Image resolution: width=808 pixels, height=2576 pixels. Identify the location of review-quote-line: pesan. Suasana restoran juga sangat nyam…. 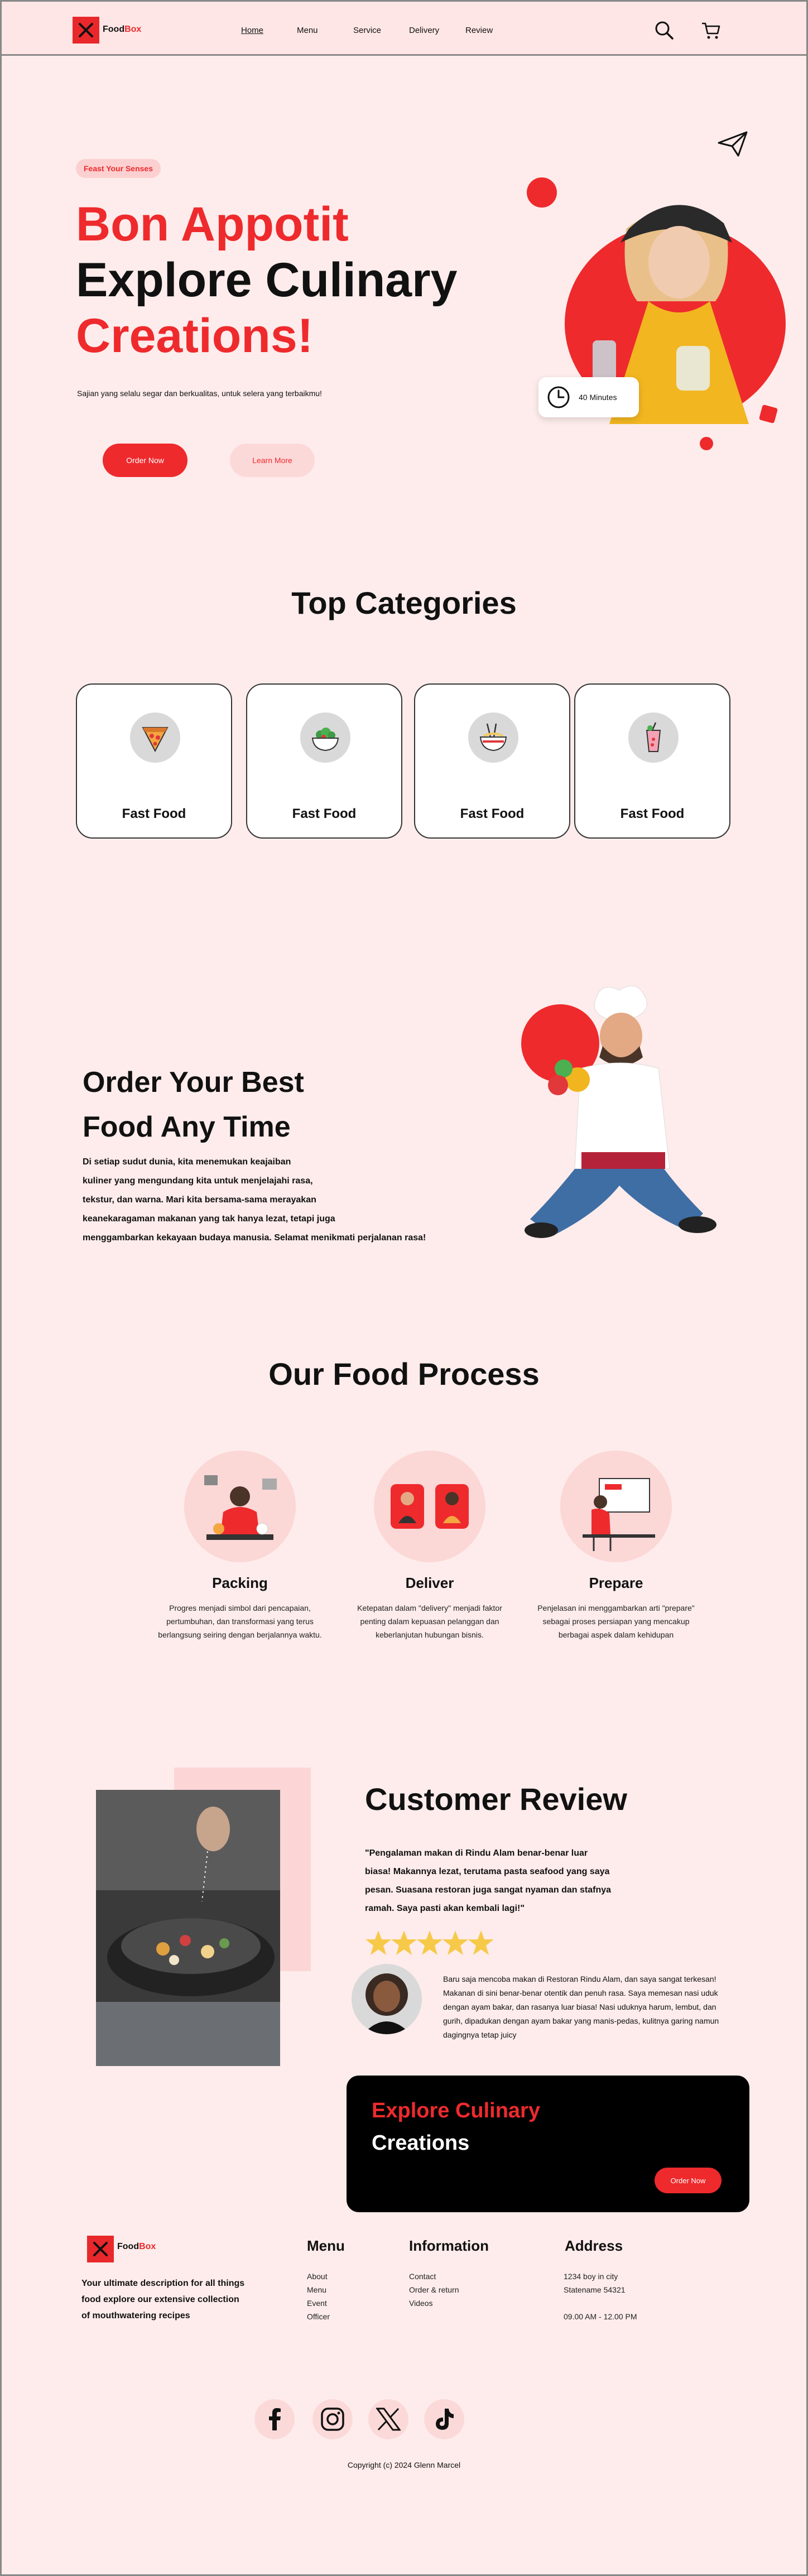
(488, 1890).